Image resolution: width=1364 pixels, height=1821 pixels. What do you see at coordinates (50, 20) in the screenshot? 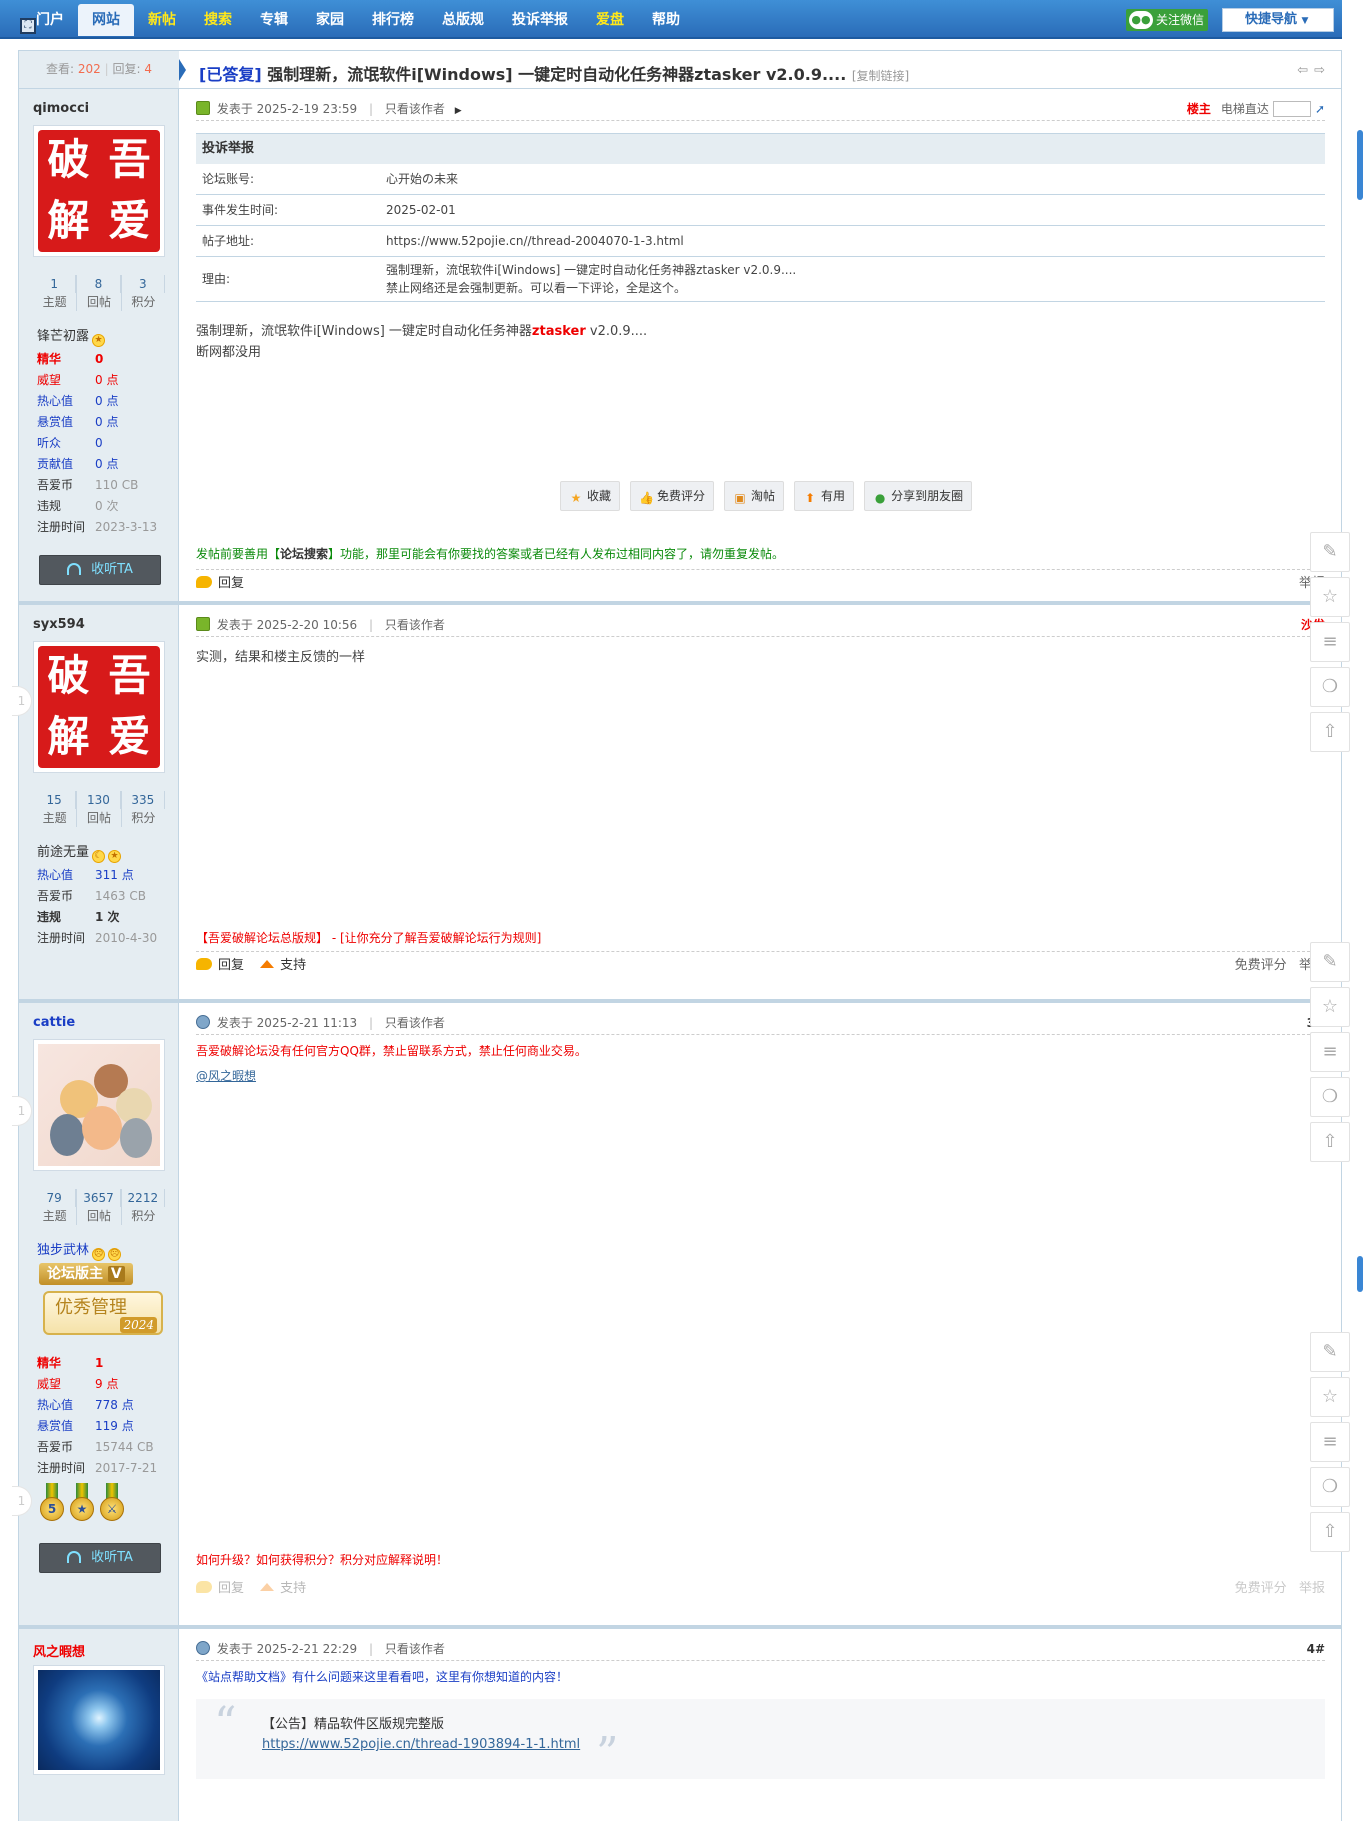
I see `nav-portal: 门户` at bounding box center [50, 20].